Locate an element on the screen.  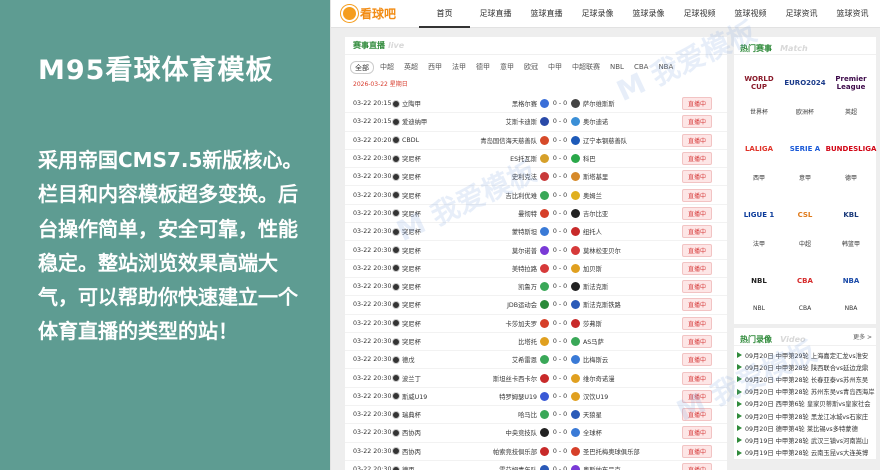
home-team: 莫尔诺普 is located at coordinates (501, 250).